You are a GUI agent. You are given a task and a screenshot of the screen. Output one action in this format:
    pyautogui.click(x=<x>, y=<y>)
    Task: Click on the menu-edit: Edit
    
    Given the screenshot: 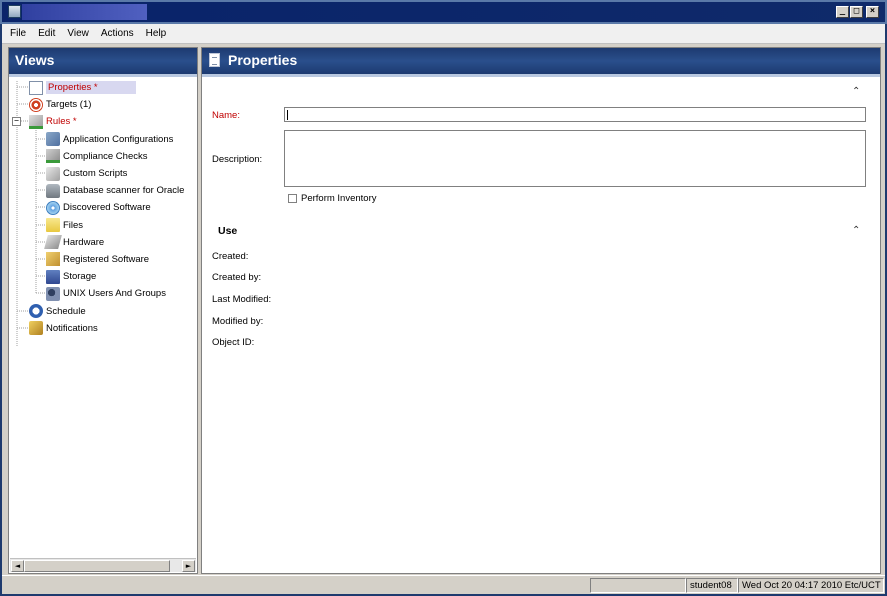 What is the action you would take?
    pyautogui.click(x=46, y=33)
    